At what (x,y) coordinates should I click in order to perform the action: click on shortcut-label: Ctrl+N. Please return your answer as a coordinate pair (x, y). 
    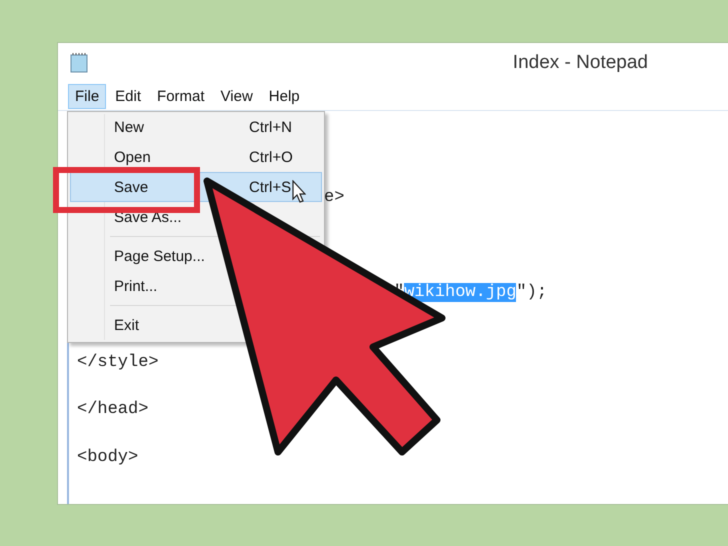
    Looking at the image, I should click on (270, 127).